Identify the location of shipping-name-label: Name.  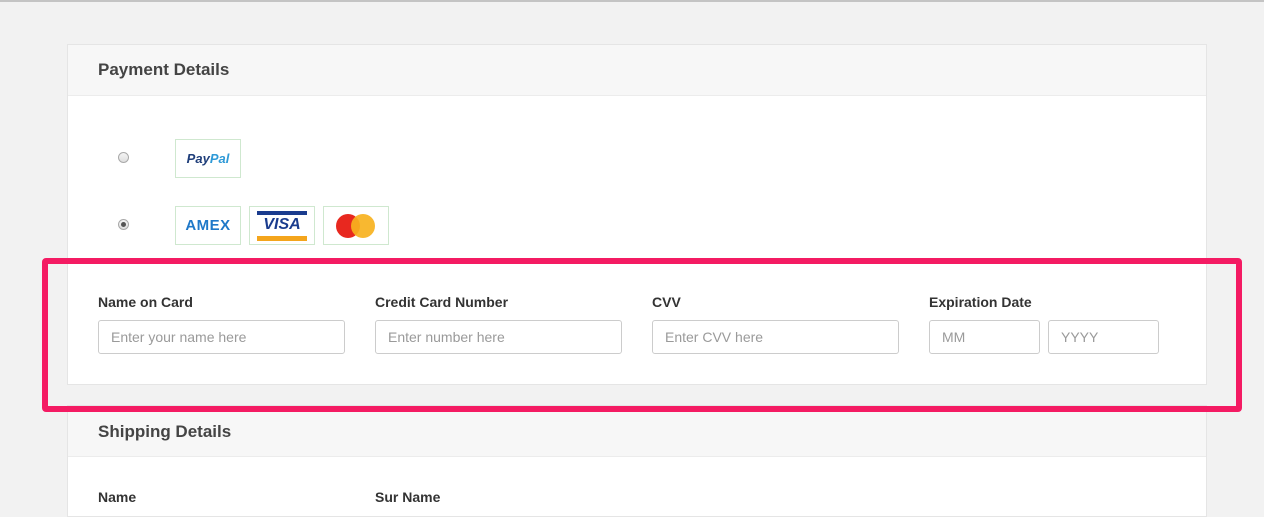
(117, 497).